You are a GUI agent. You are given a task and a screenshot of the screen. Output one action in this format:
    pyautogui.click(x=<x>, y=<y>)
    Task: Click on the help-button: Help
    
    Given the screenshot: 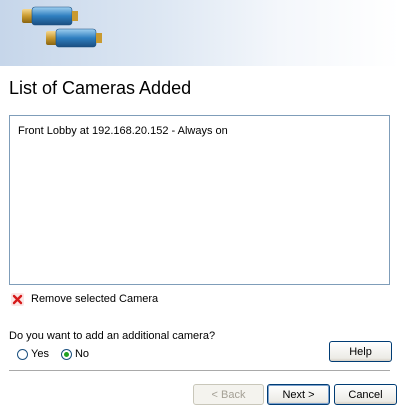 What is the action you would take?
    pyautogui.click(x=360, y=351)
    